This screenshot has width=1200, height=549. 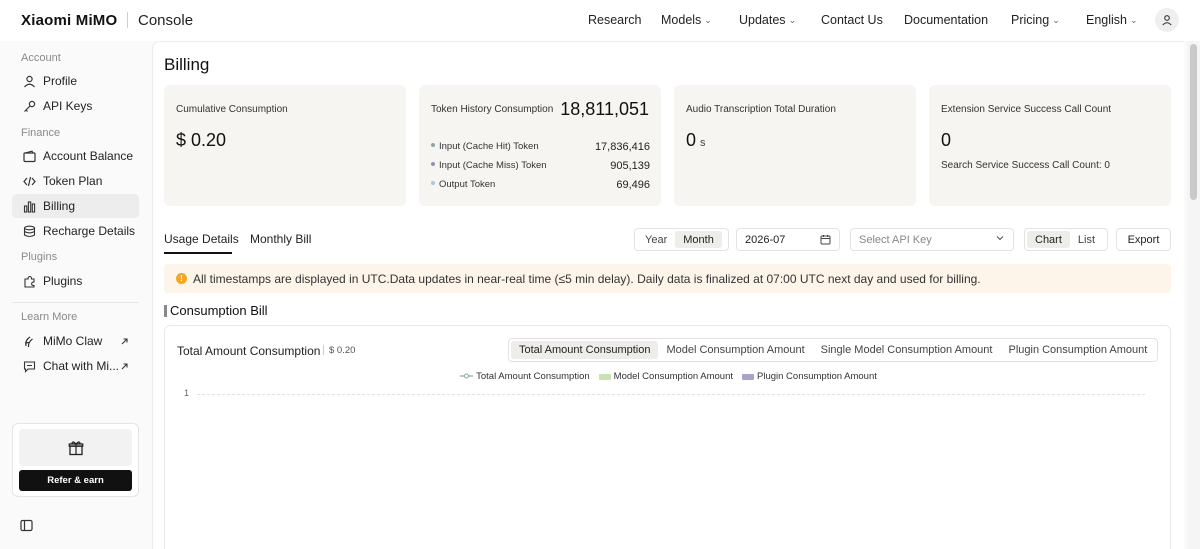 I want to click on console-label: Console, so click(x=166, y=20).